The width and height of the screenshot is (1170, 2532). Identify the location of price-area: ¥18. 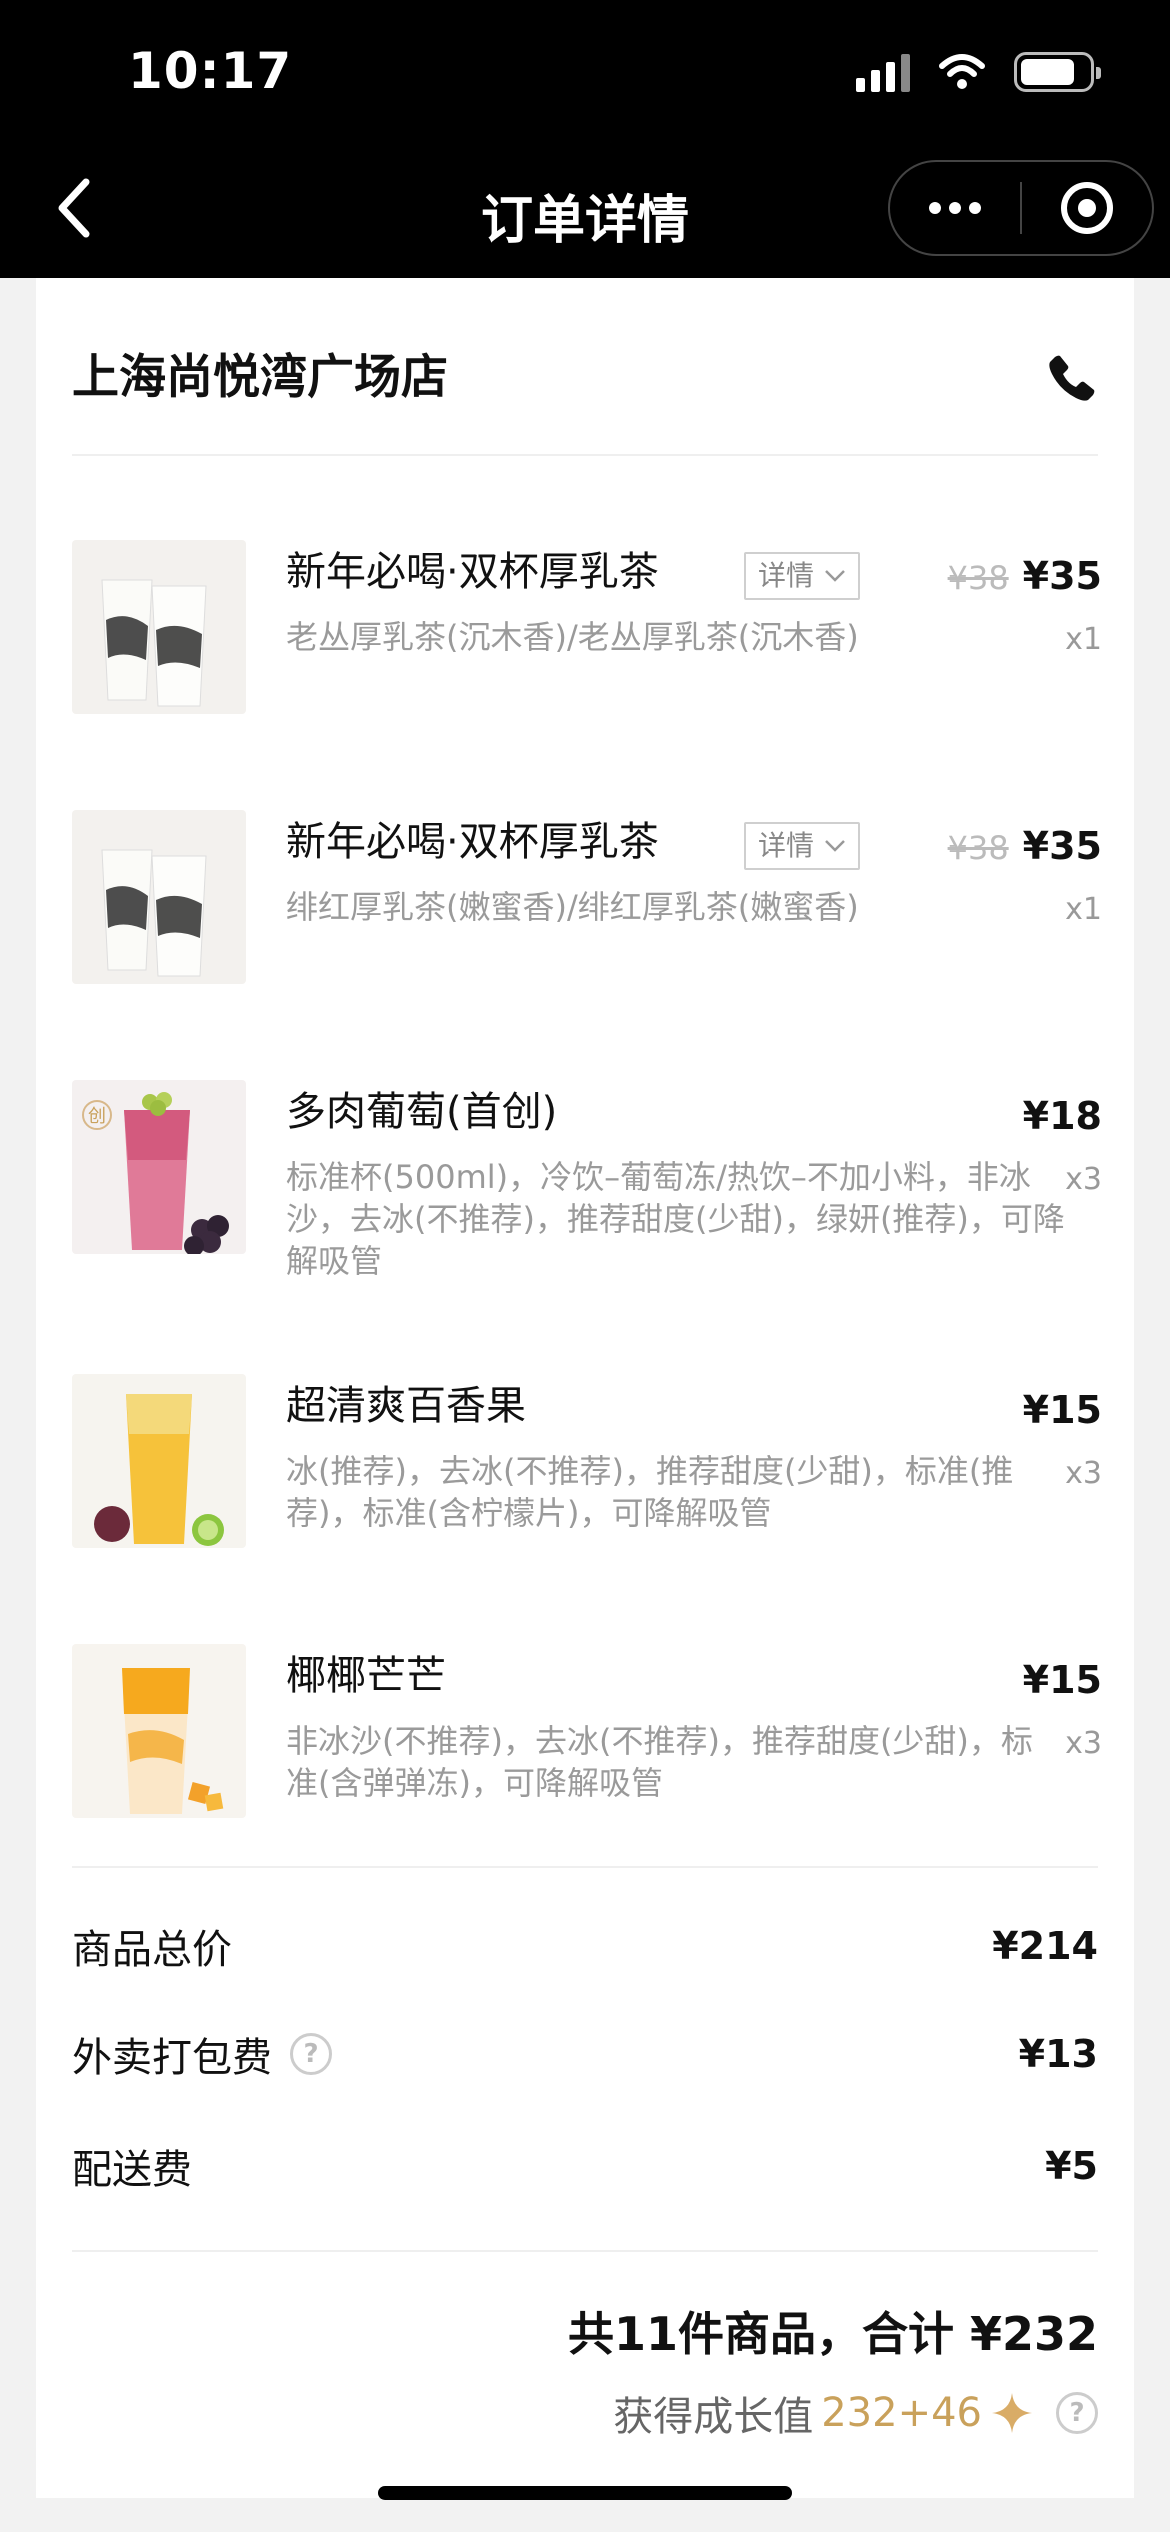
(1062, 1116).